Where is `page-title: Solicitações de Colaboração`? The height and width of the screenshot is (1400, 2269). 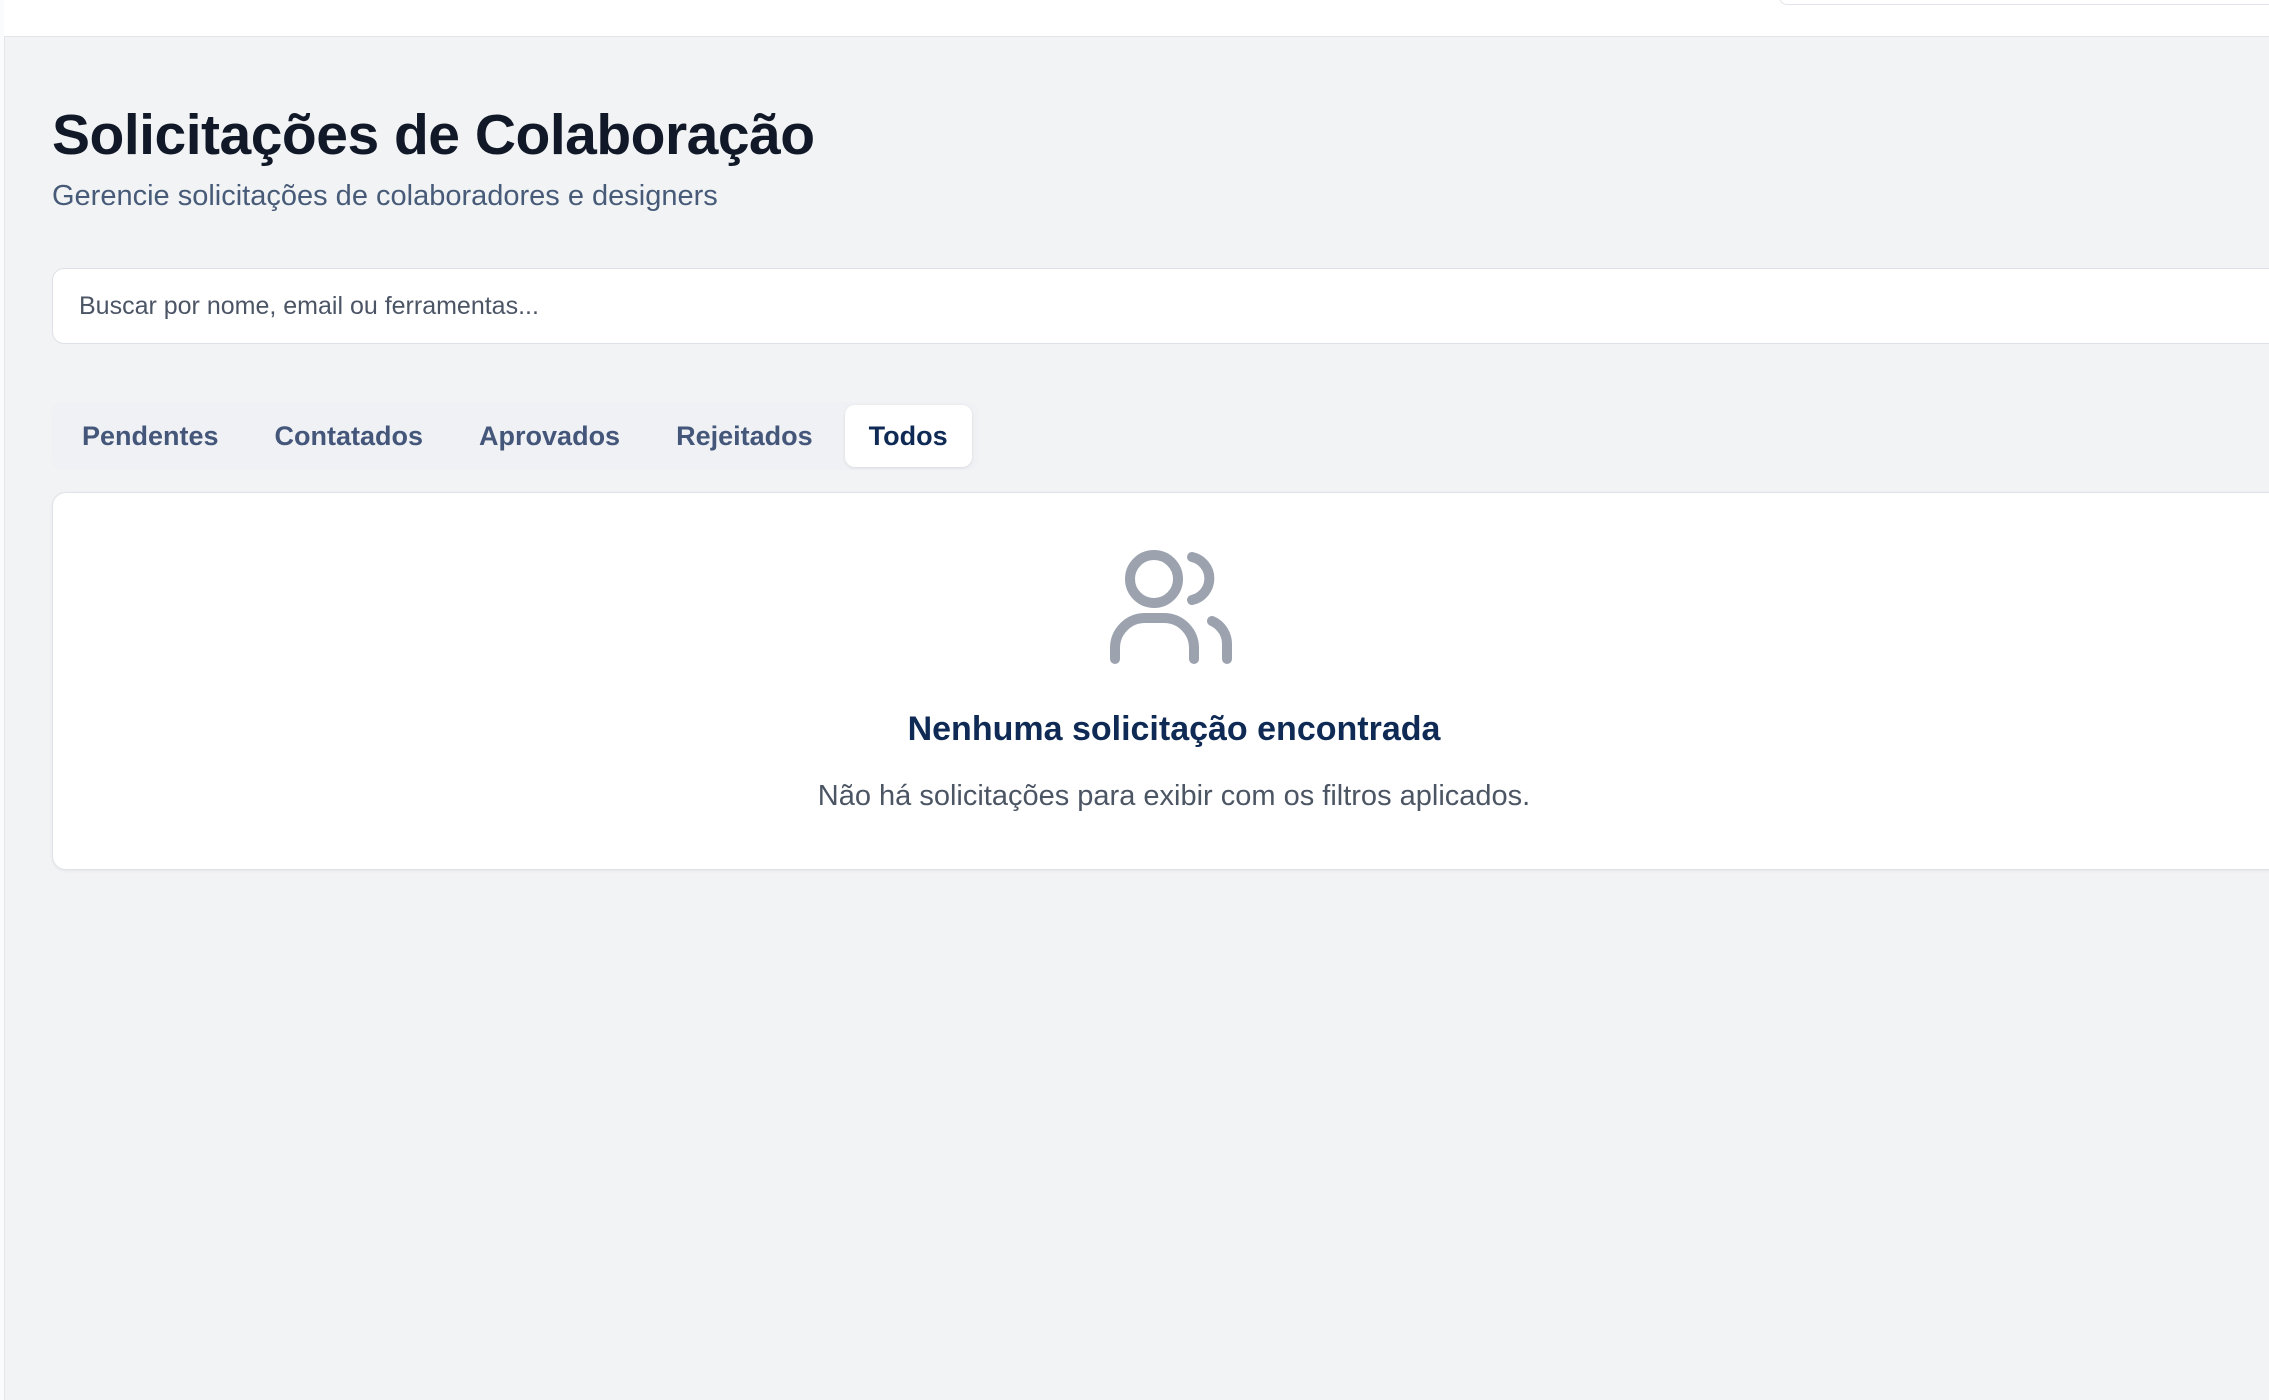 page-title: Solicitações de Colaboração is located at coordinates (433, 135).